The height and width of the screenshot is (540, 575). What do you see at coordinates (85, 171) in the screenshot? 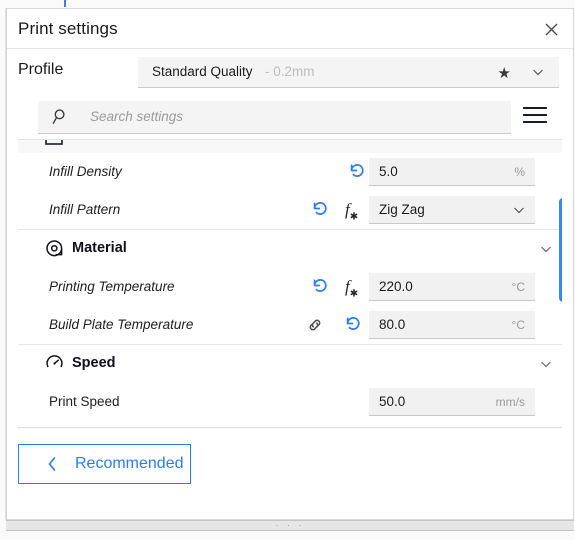
I see `setting-label: Infill Density` at bounding box center [85, 171].